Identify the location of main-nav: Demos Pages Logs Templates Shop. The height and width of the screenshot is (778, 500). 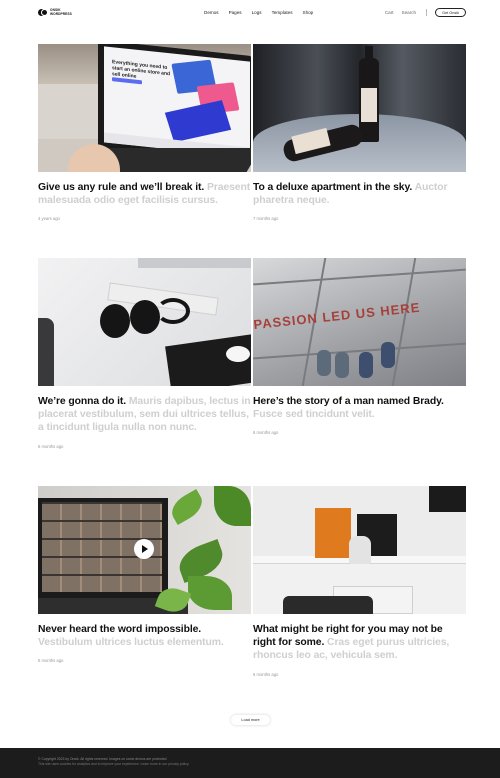
(263, 12).